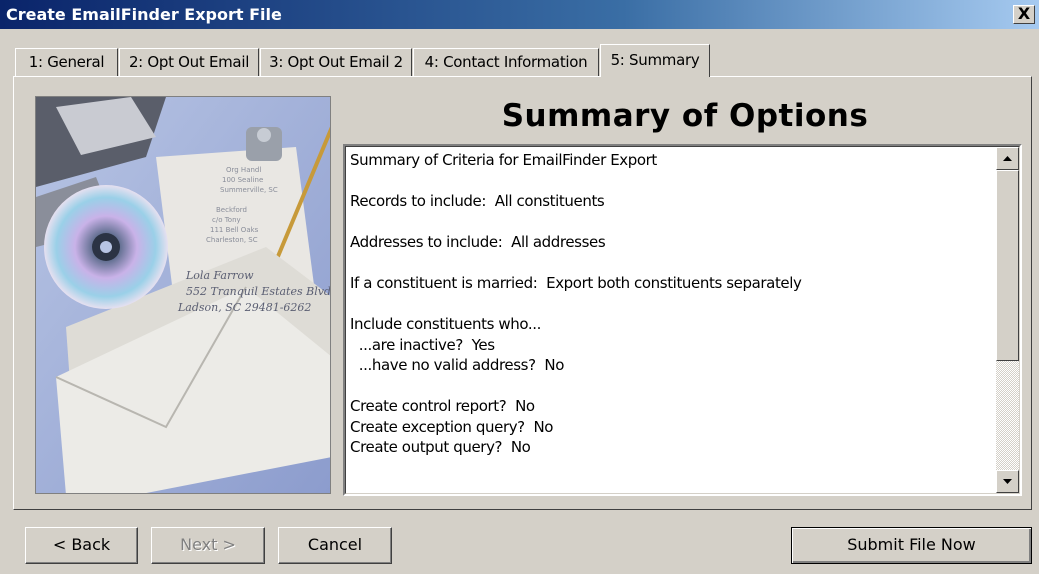 This screenshot has height=574, width=1039. What do you see at coordinates (81, 545) in the screenshot?
I see `back-button: < Back` at bounding box center [81, 545].